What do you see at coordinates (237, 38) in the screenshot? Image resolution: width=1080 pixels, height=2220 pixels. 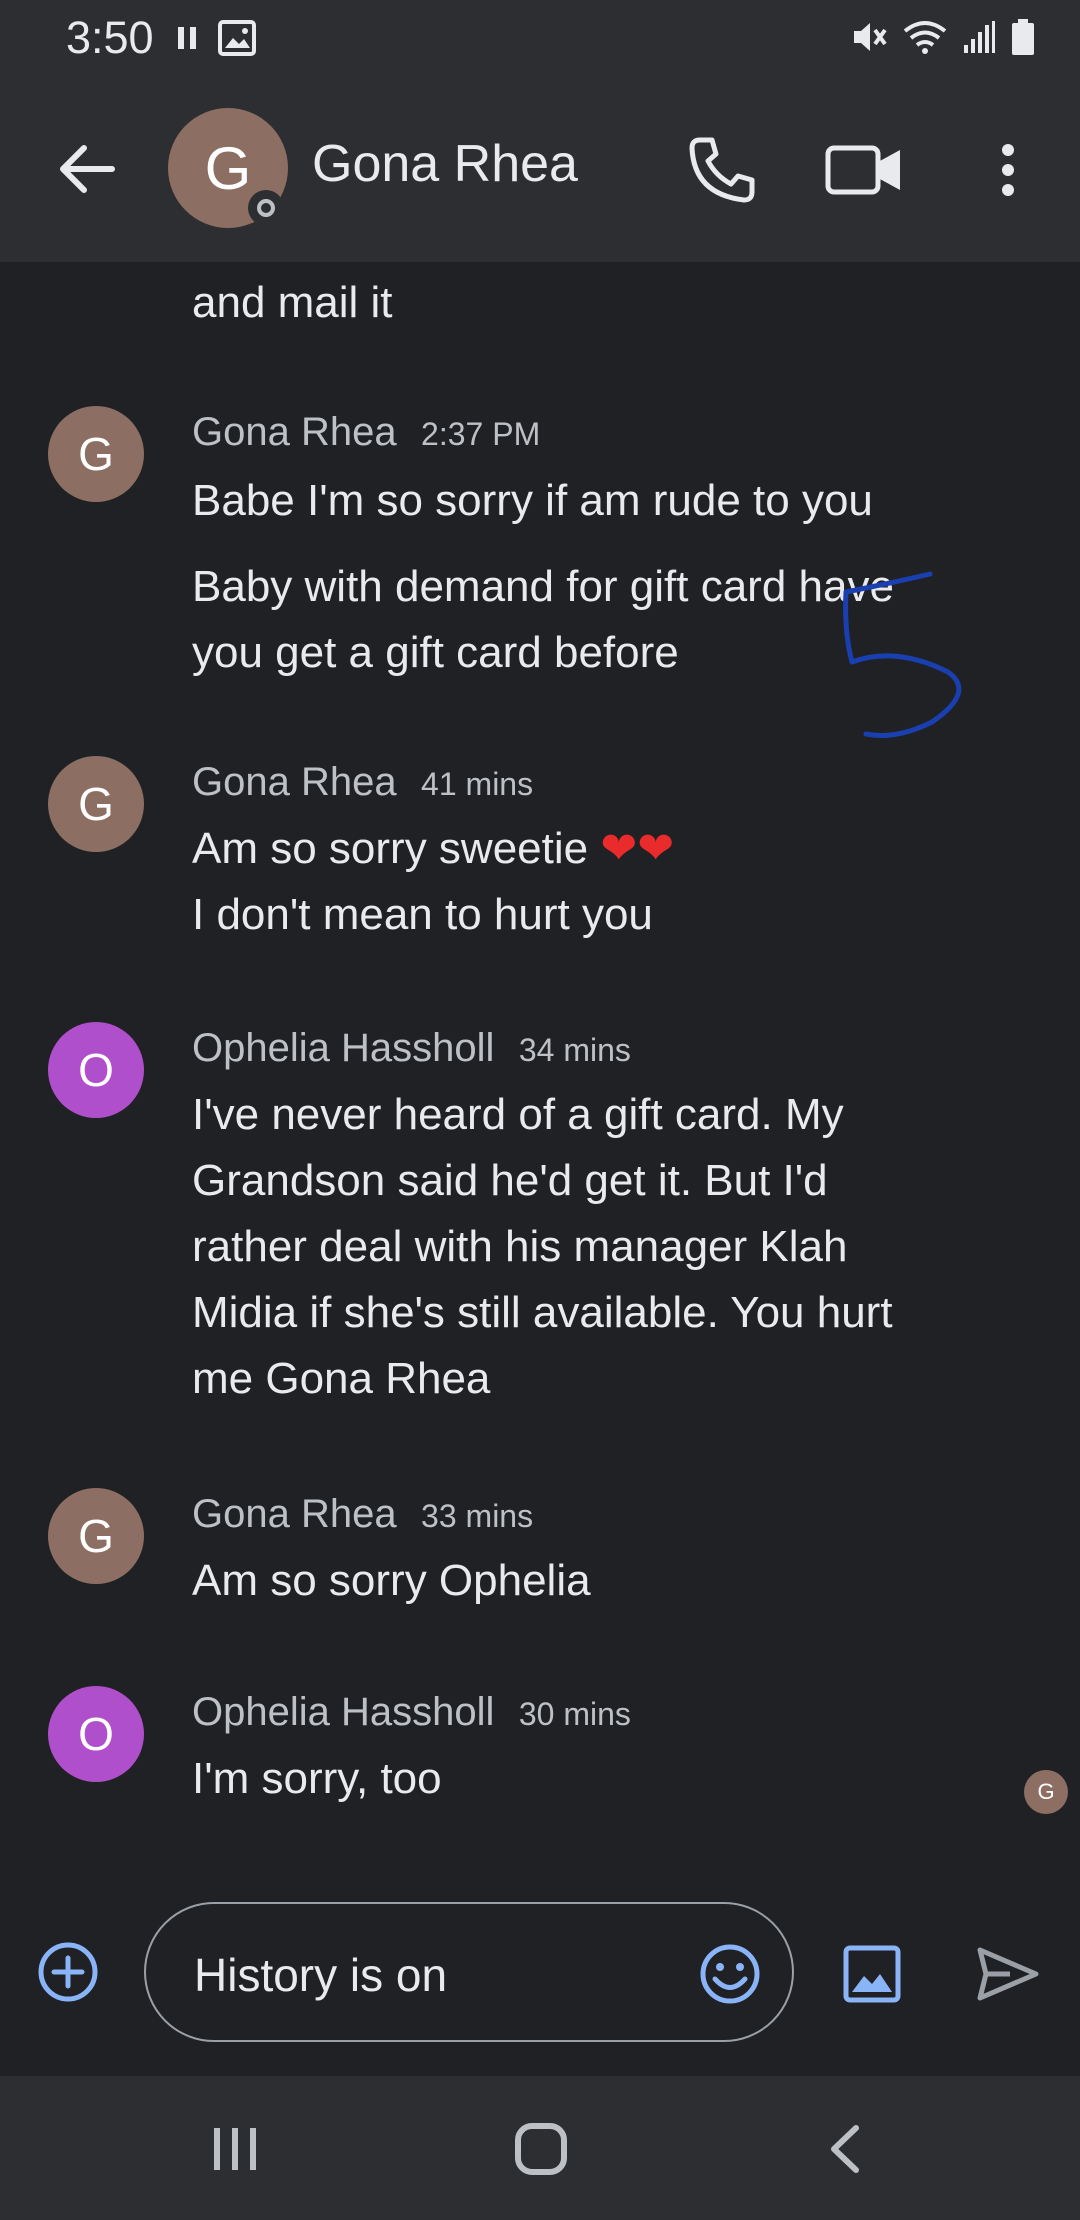 I see `image-notification-icon` at bounding box center [237, 38].